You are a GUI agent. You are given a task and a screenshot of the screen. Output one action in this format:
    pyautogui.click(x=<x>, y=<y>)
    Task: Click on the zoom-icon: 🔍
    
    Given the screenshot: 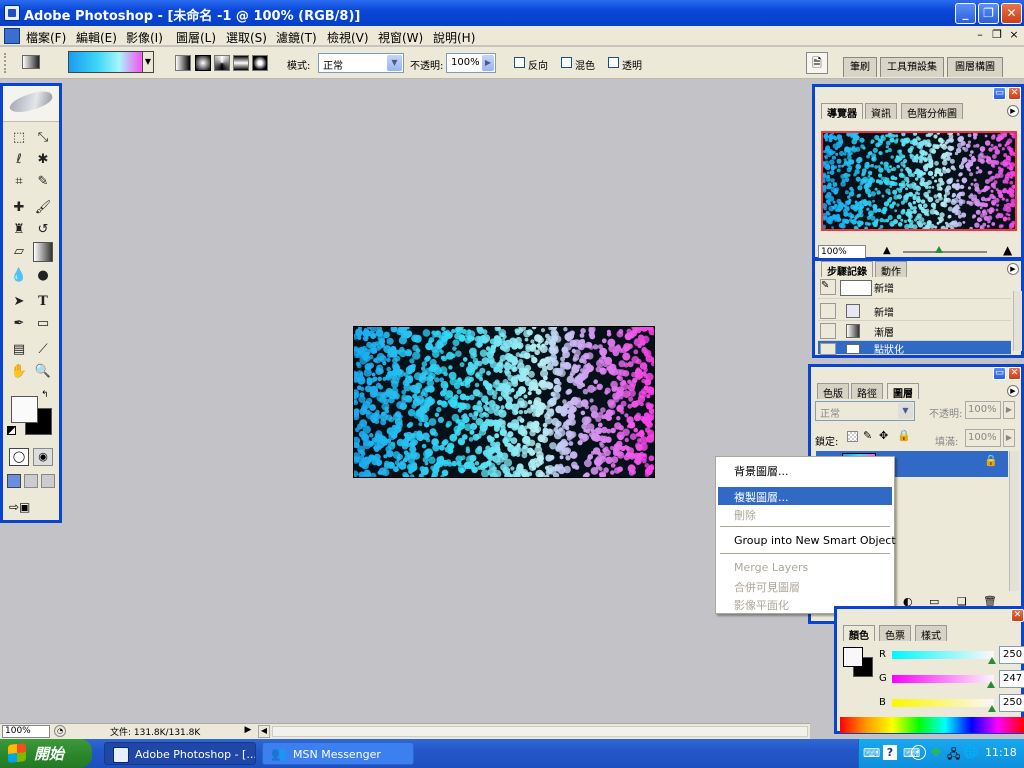 What is the action you would take?
    pyautogui.click(x=43, y=372)
    